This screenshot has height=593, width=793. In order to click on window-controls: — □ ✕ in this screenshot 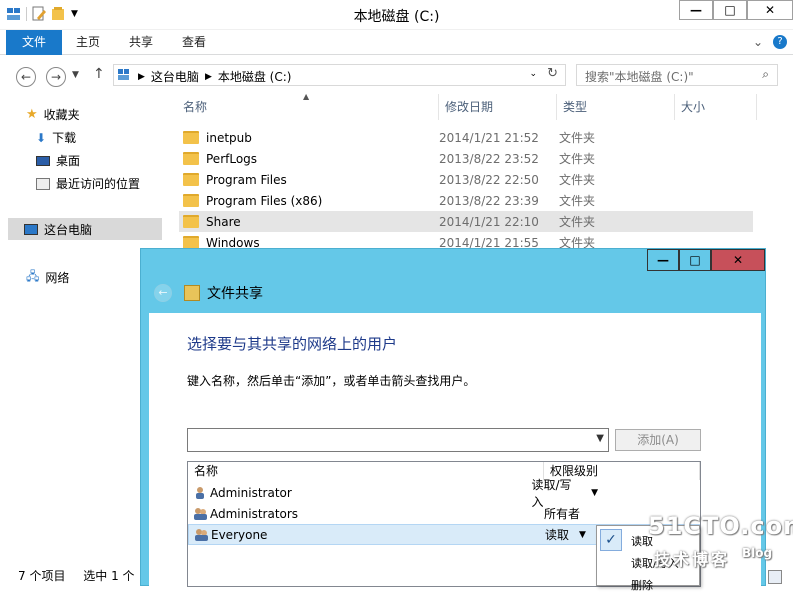, I will do `click(736, 10)`.